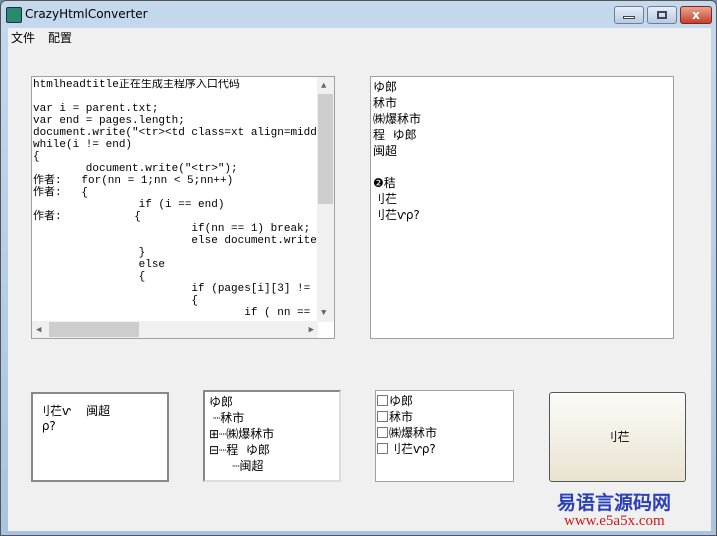  I want to click on check-label: ゆ郎, so click(401, 401).